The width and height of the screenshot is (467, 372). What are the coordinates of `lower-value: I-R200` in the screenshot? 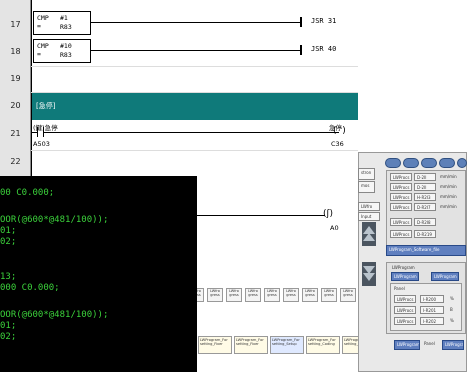 It's located at (432, 299).